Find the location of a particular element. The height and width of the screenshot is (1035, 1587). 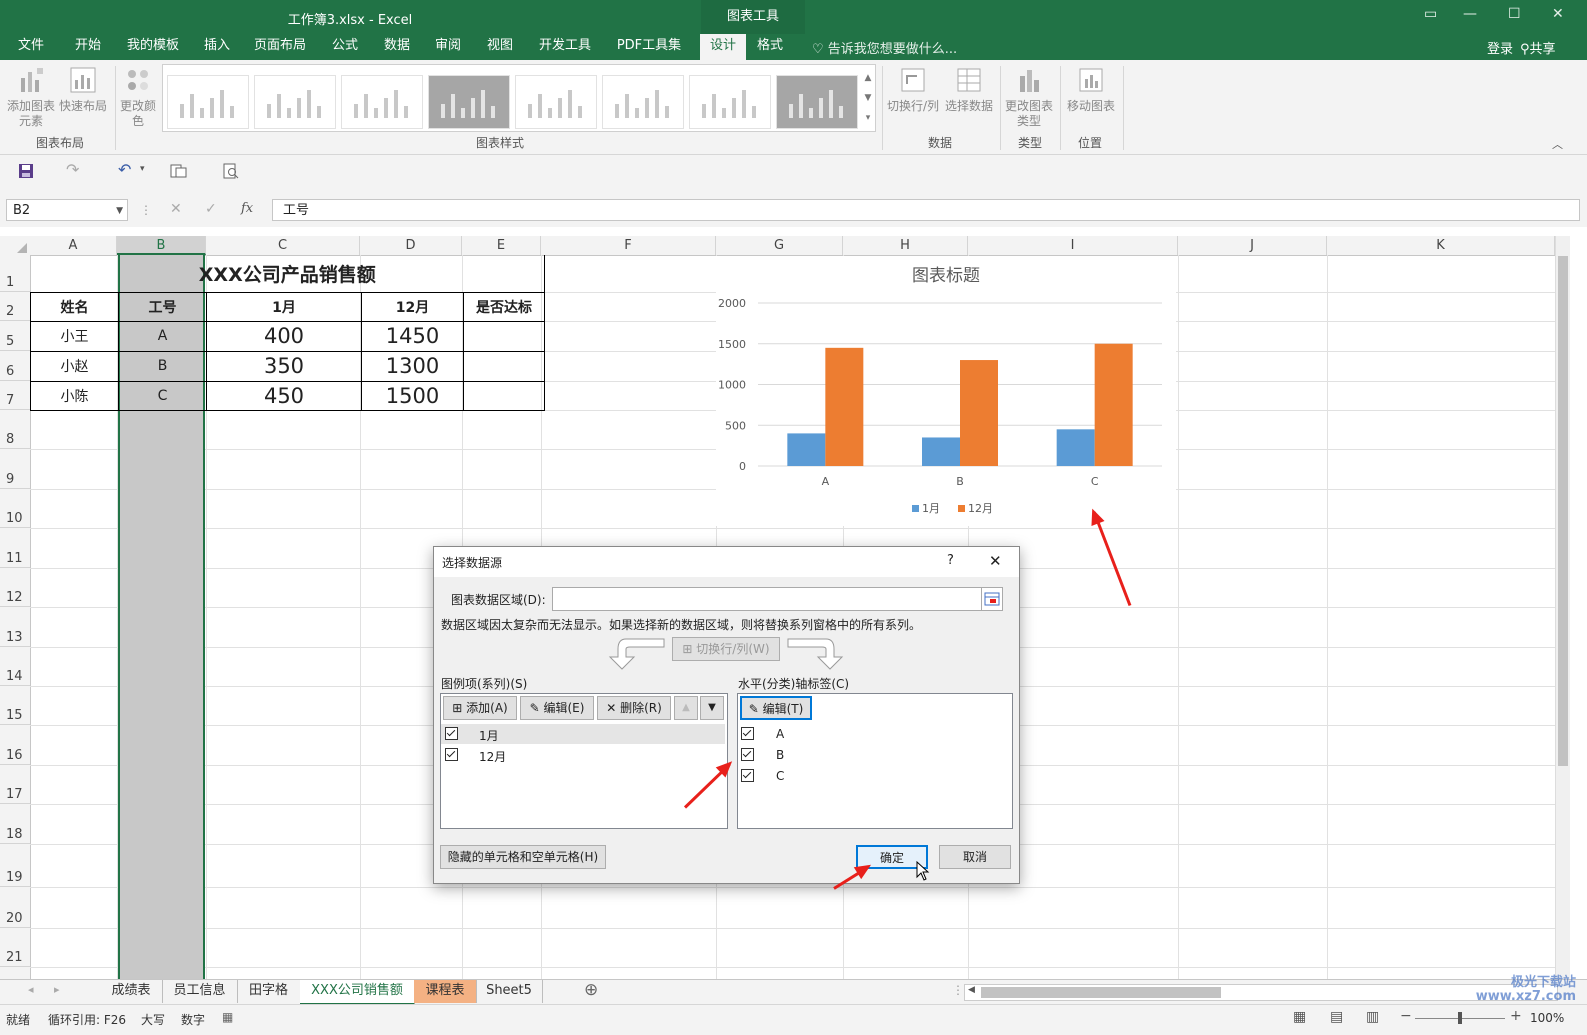

column-header-a: A is located at coordinates (73, 245).